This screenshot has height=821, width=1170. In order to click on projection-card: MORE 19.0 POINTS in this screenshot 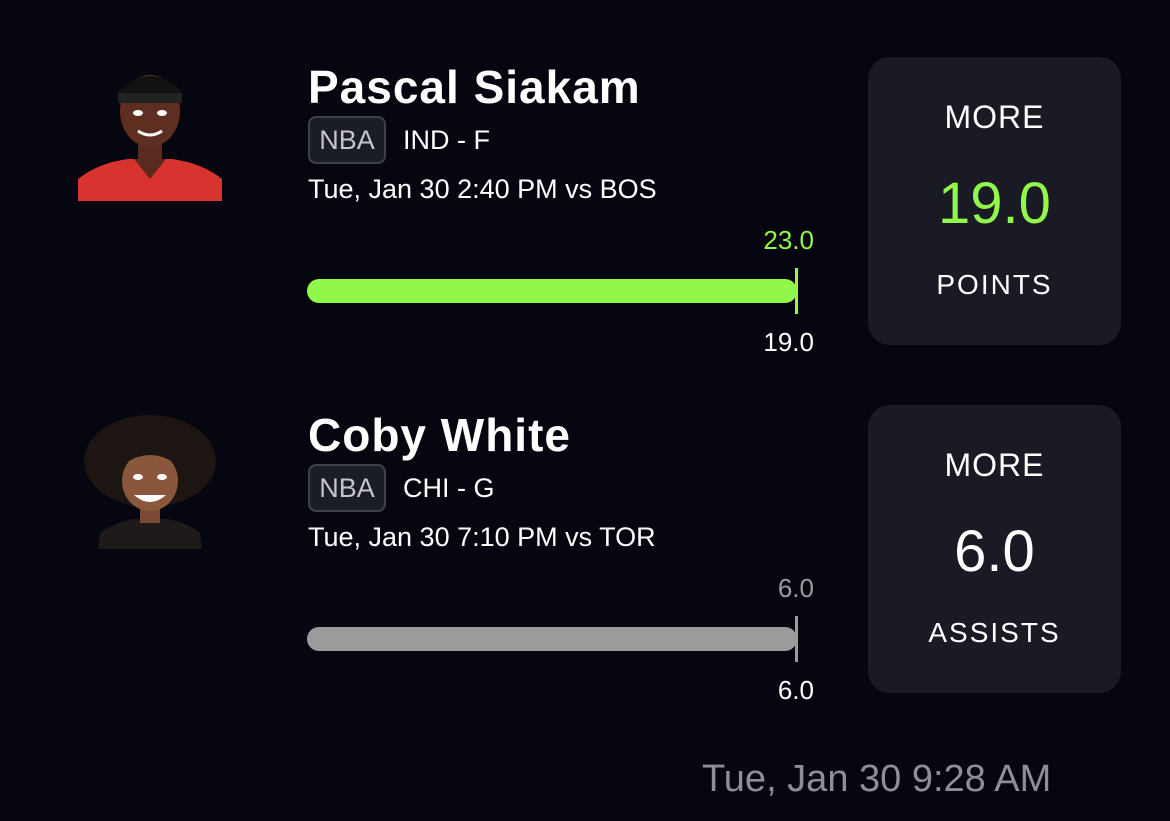, I will do `click(994, 201)`.